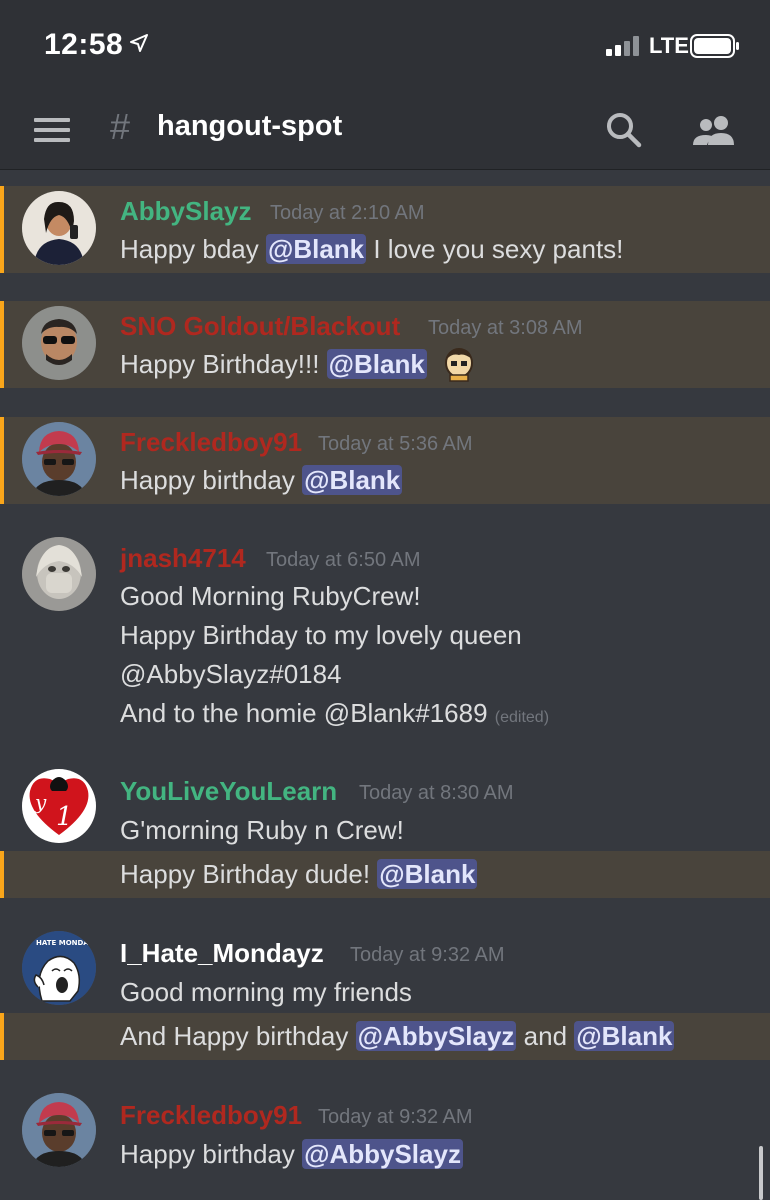 The height and width of the screenshot is (1200, 770). What do you see at coordinates (304, 713) in the screenshot?
I see `message-text-segment: And to the homie @Blank#1689` at bounding box center [304, 713].